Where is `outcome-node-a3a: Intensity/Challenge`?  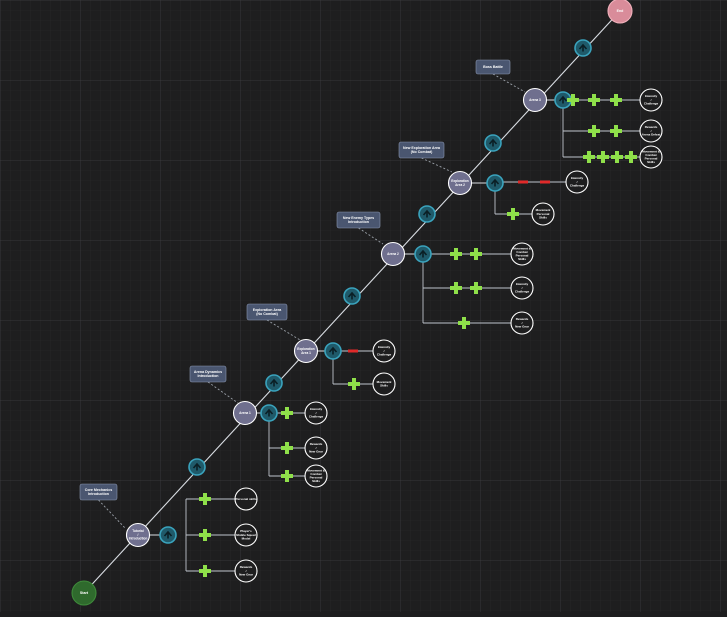
outcome-node-a3a: Intensity/Challenge is located at coordinates (651, 100).